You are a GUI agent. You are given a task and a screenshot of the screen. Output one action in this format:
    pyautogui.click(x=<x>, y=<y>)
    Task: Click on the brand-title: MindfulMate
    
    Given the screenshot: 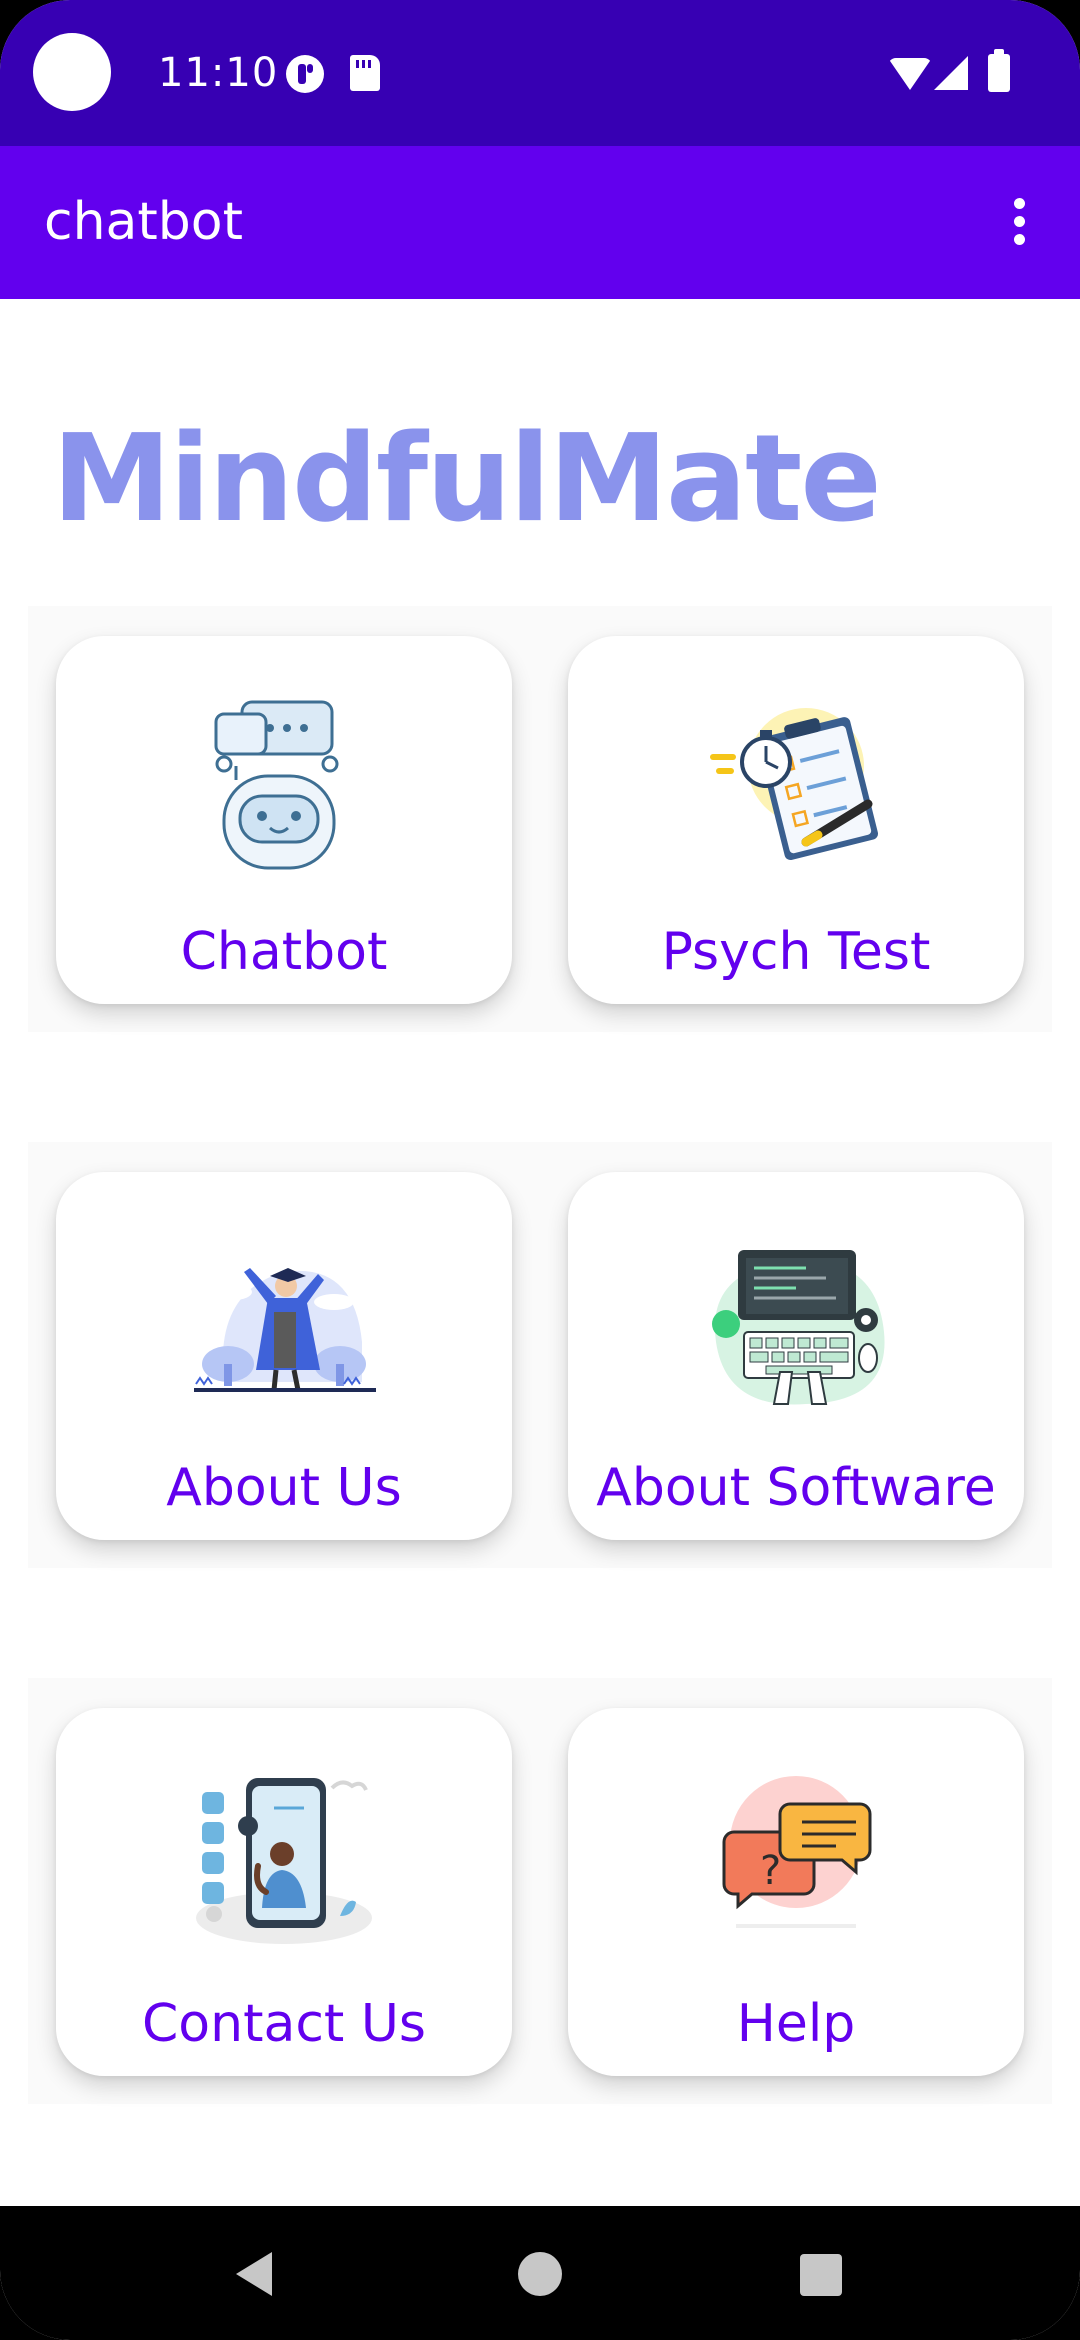 What is the action you would take?
    pyautogui.click(x=467, y=479)
    